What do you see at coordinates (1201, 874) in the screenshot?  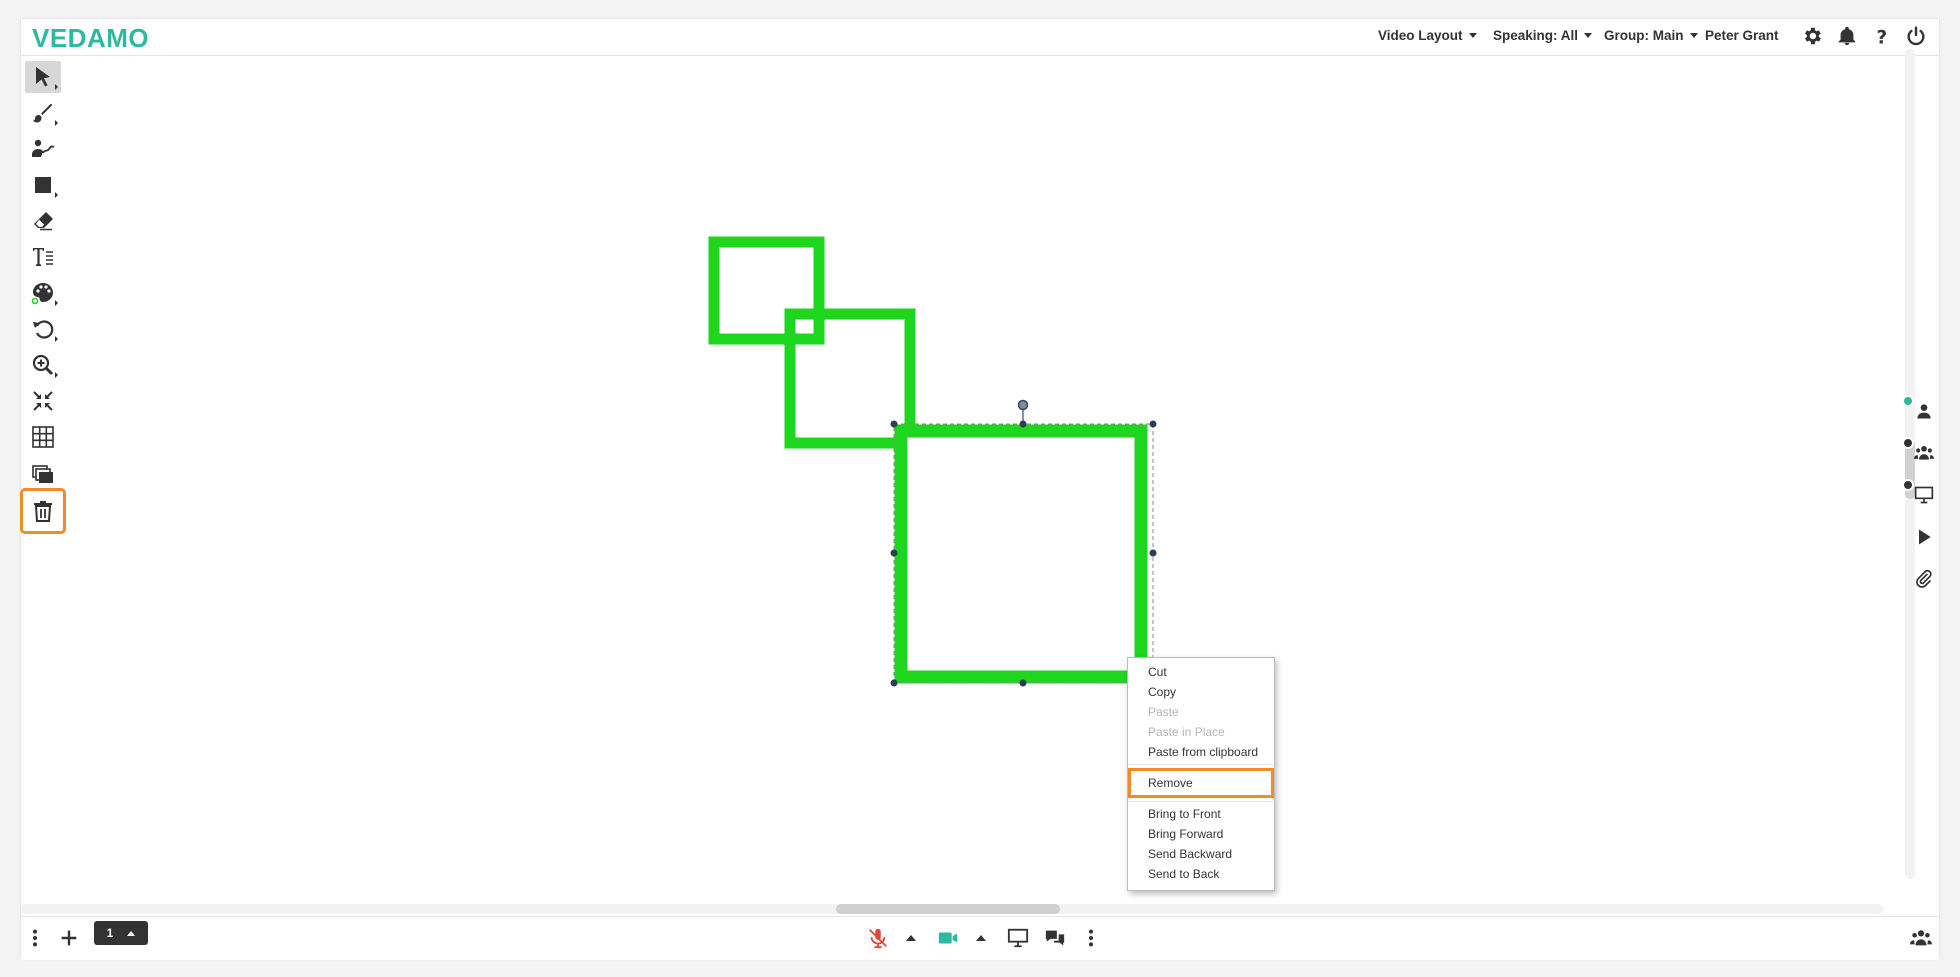 I see `menu-item-send-to-back: Send to Back` at bounding box center [1201, 874].